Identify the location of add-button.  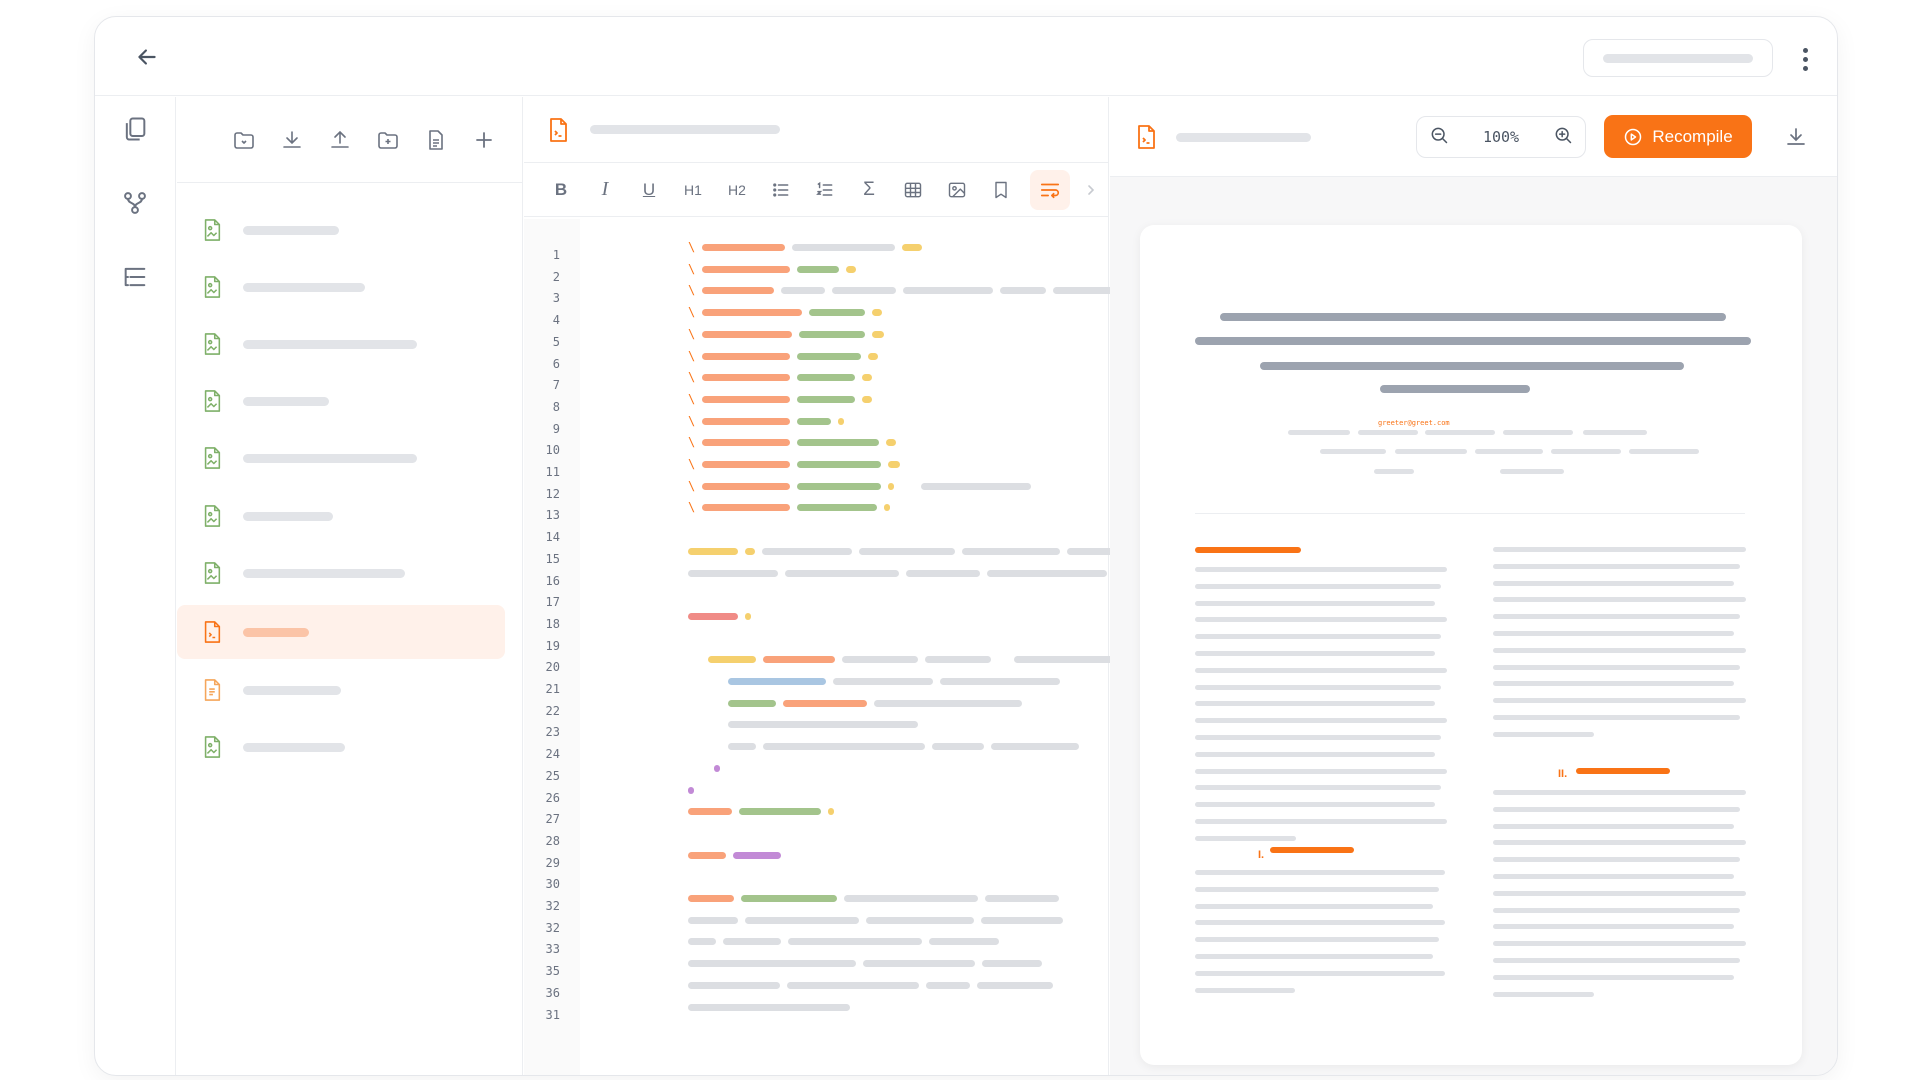
(484, 140).